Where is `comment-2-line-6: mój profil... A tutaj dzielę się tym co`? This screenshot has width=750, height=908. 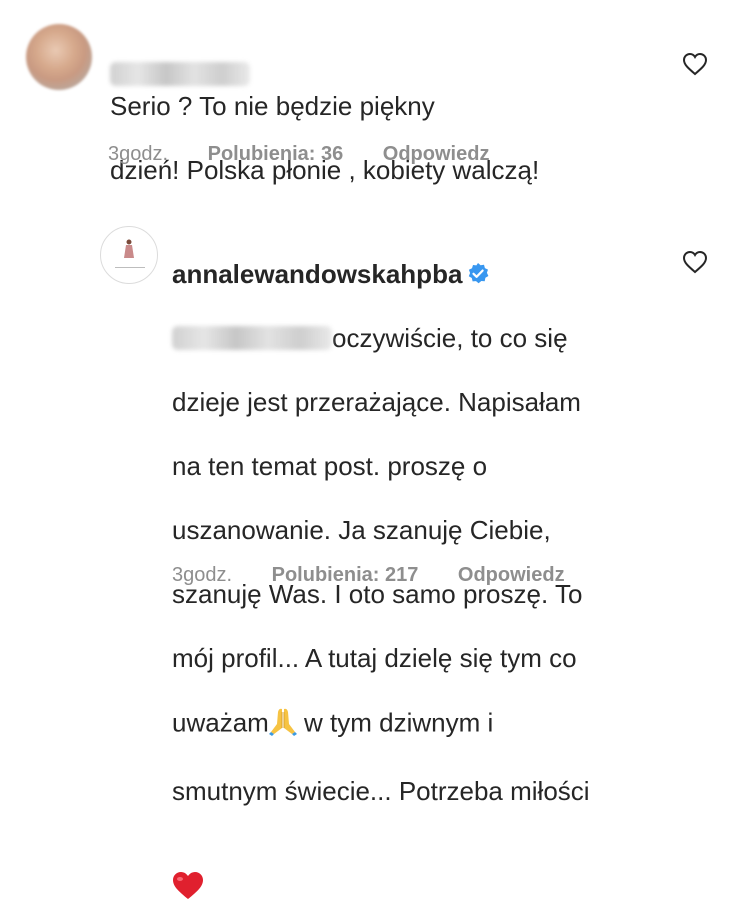 comment-2-line-6: mój profil... A tutaj dzielę się tym co is located at coordinates (374, 658).